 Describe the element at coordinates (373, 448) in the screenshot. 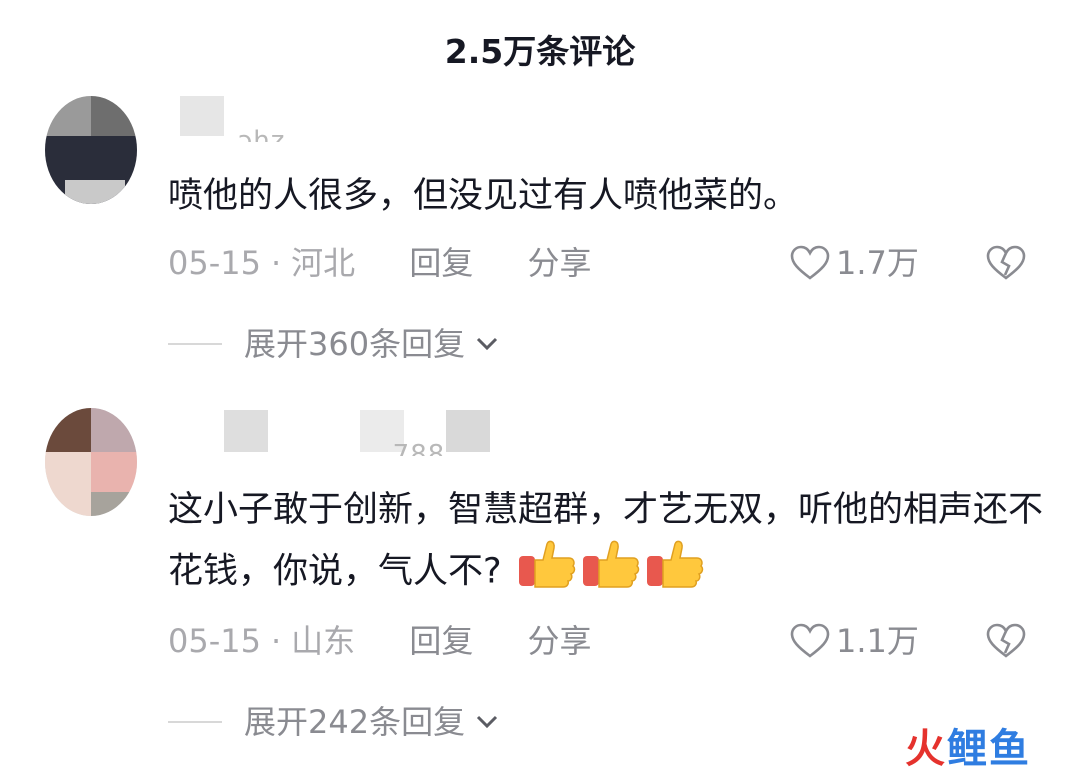

I see `username-partial: ..... .. .788` at that location.